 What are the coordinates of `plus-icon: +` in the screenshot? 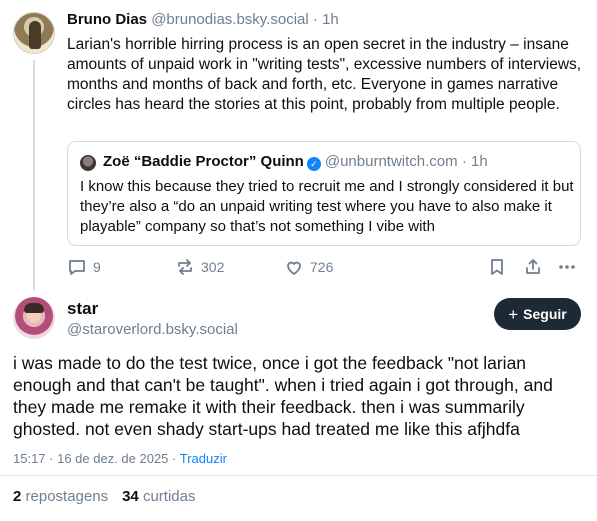 It's located at (513, 314).